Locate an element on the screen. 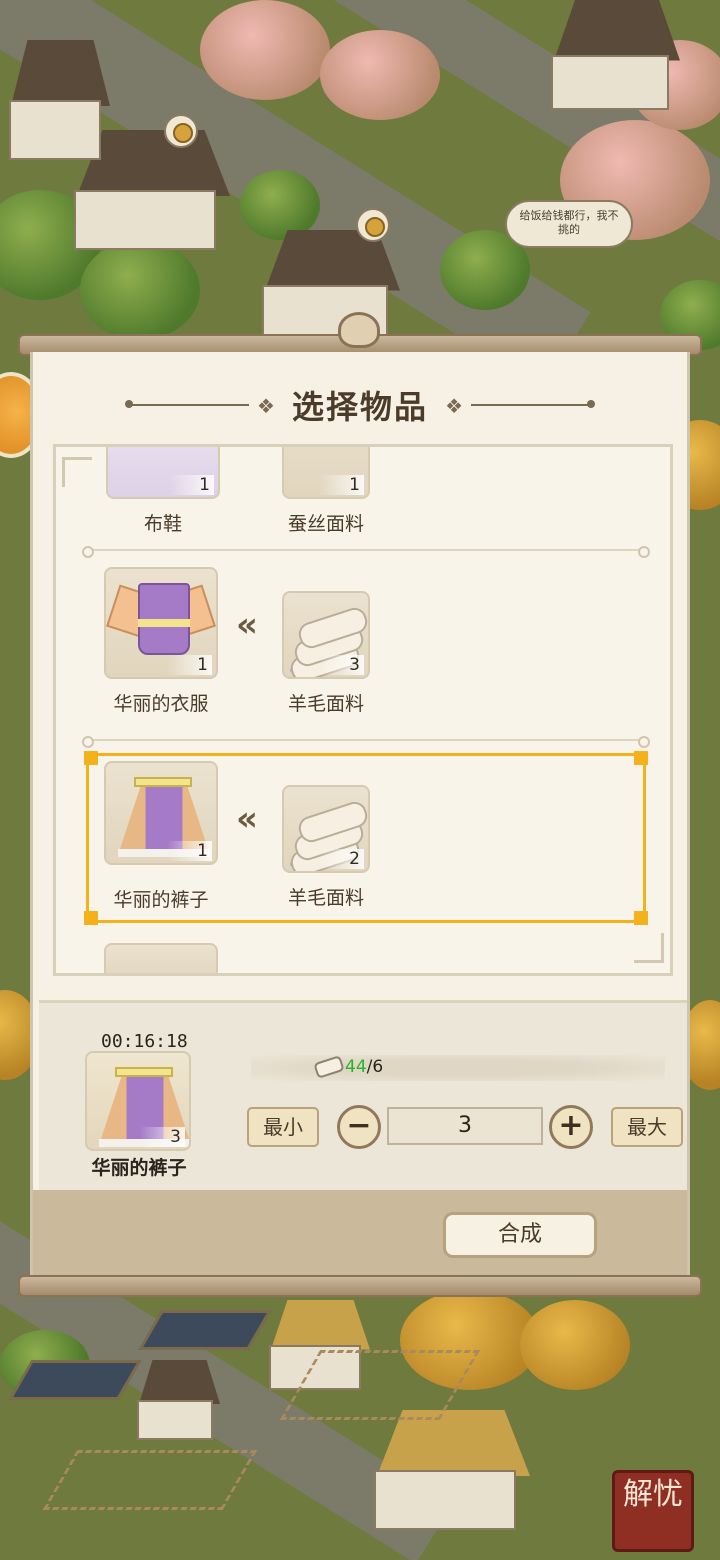  plus-button: + is located at coordinates (571, 1127).